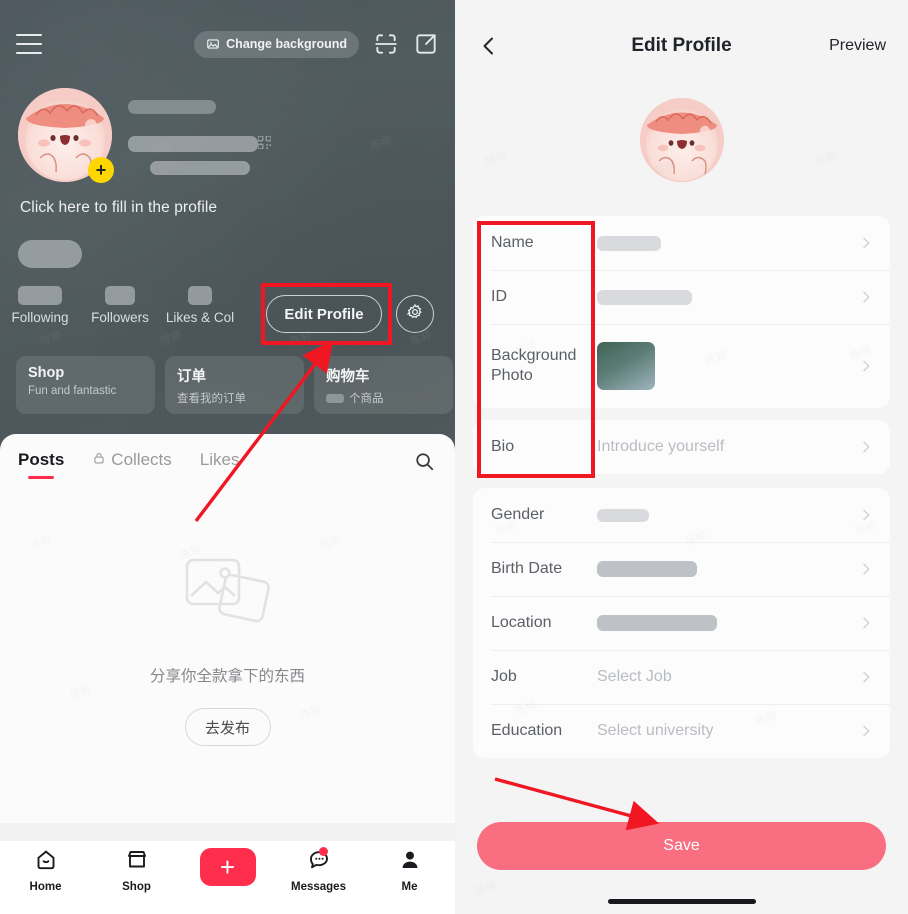  What do you see at coordinates (426, 44) in the screenshot?
I see `share-external-icon` at bounding box center [426, 44].